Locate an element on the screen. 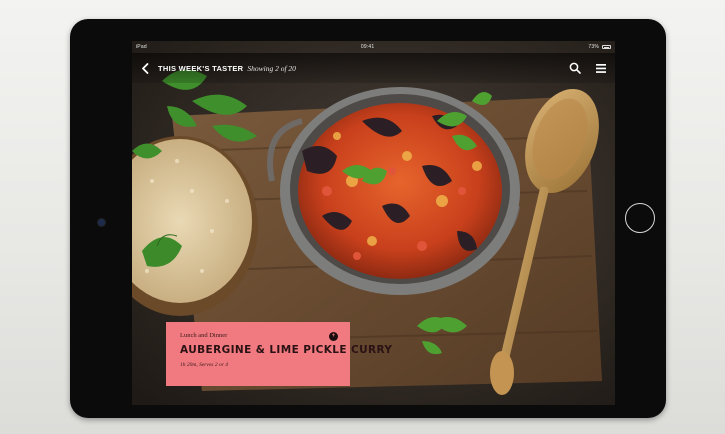  clock: 09:41 is located at coordinates (367, 47).